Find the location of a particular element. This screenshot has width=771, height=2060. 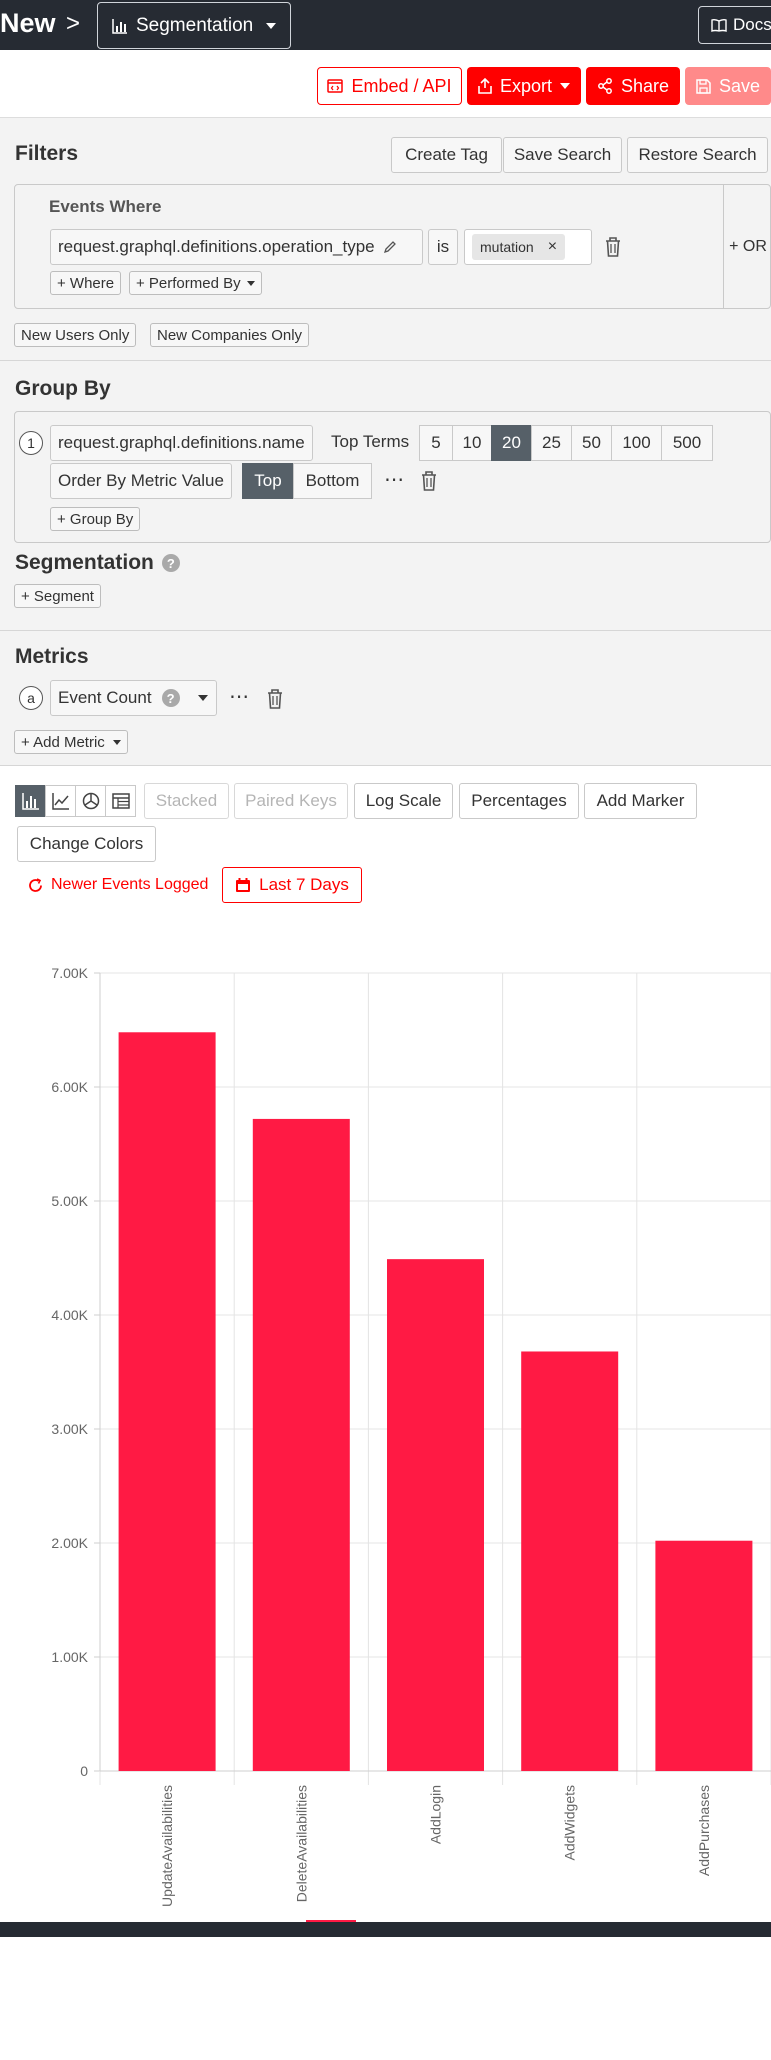

segmentation-title-row: Segmentation ? is located at coordinates (97, 563).